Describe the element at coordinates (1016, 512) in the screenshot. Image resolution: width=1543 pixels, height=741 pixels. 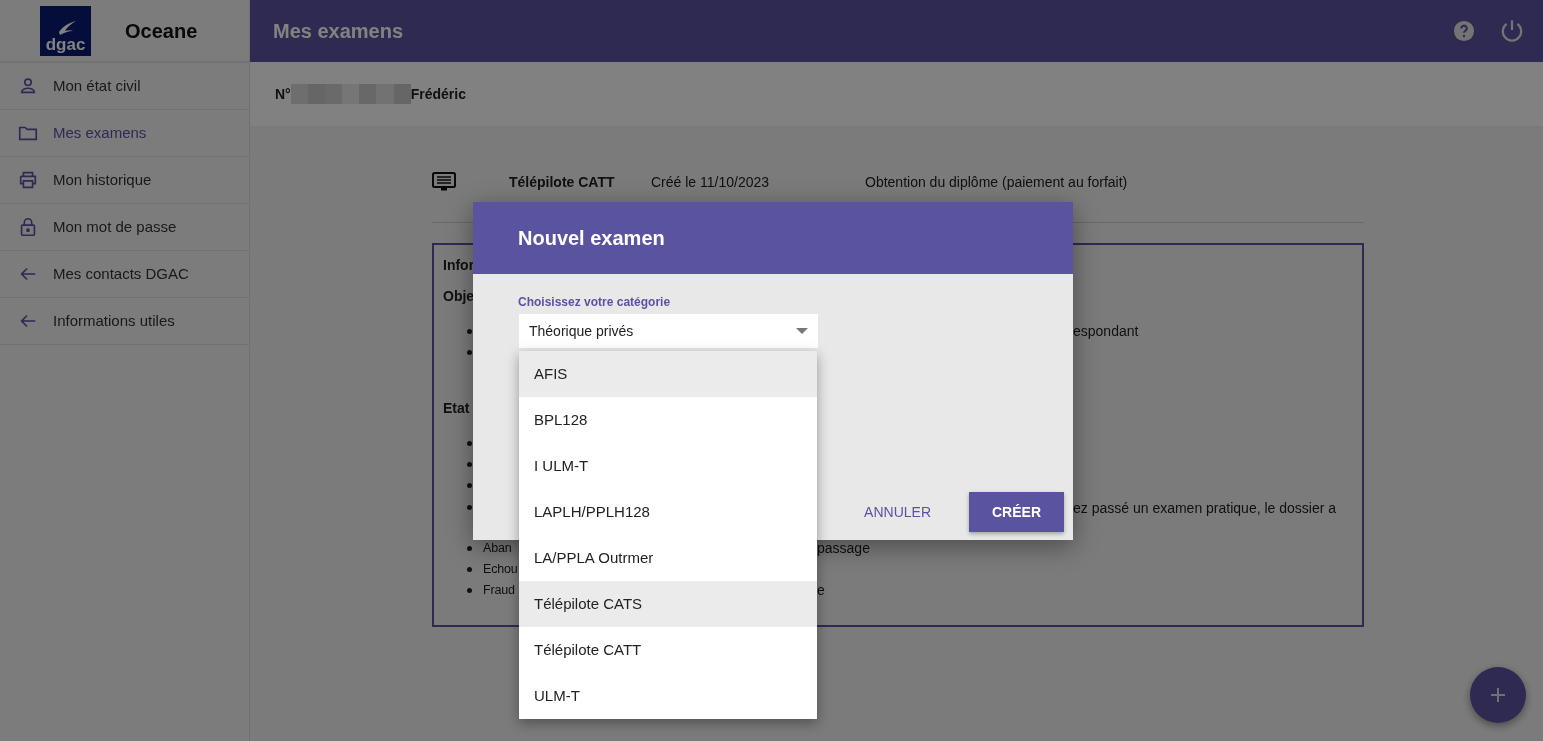
I see `create-button: CRÉER` at that location.